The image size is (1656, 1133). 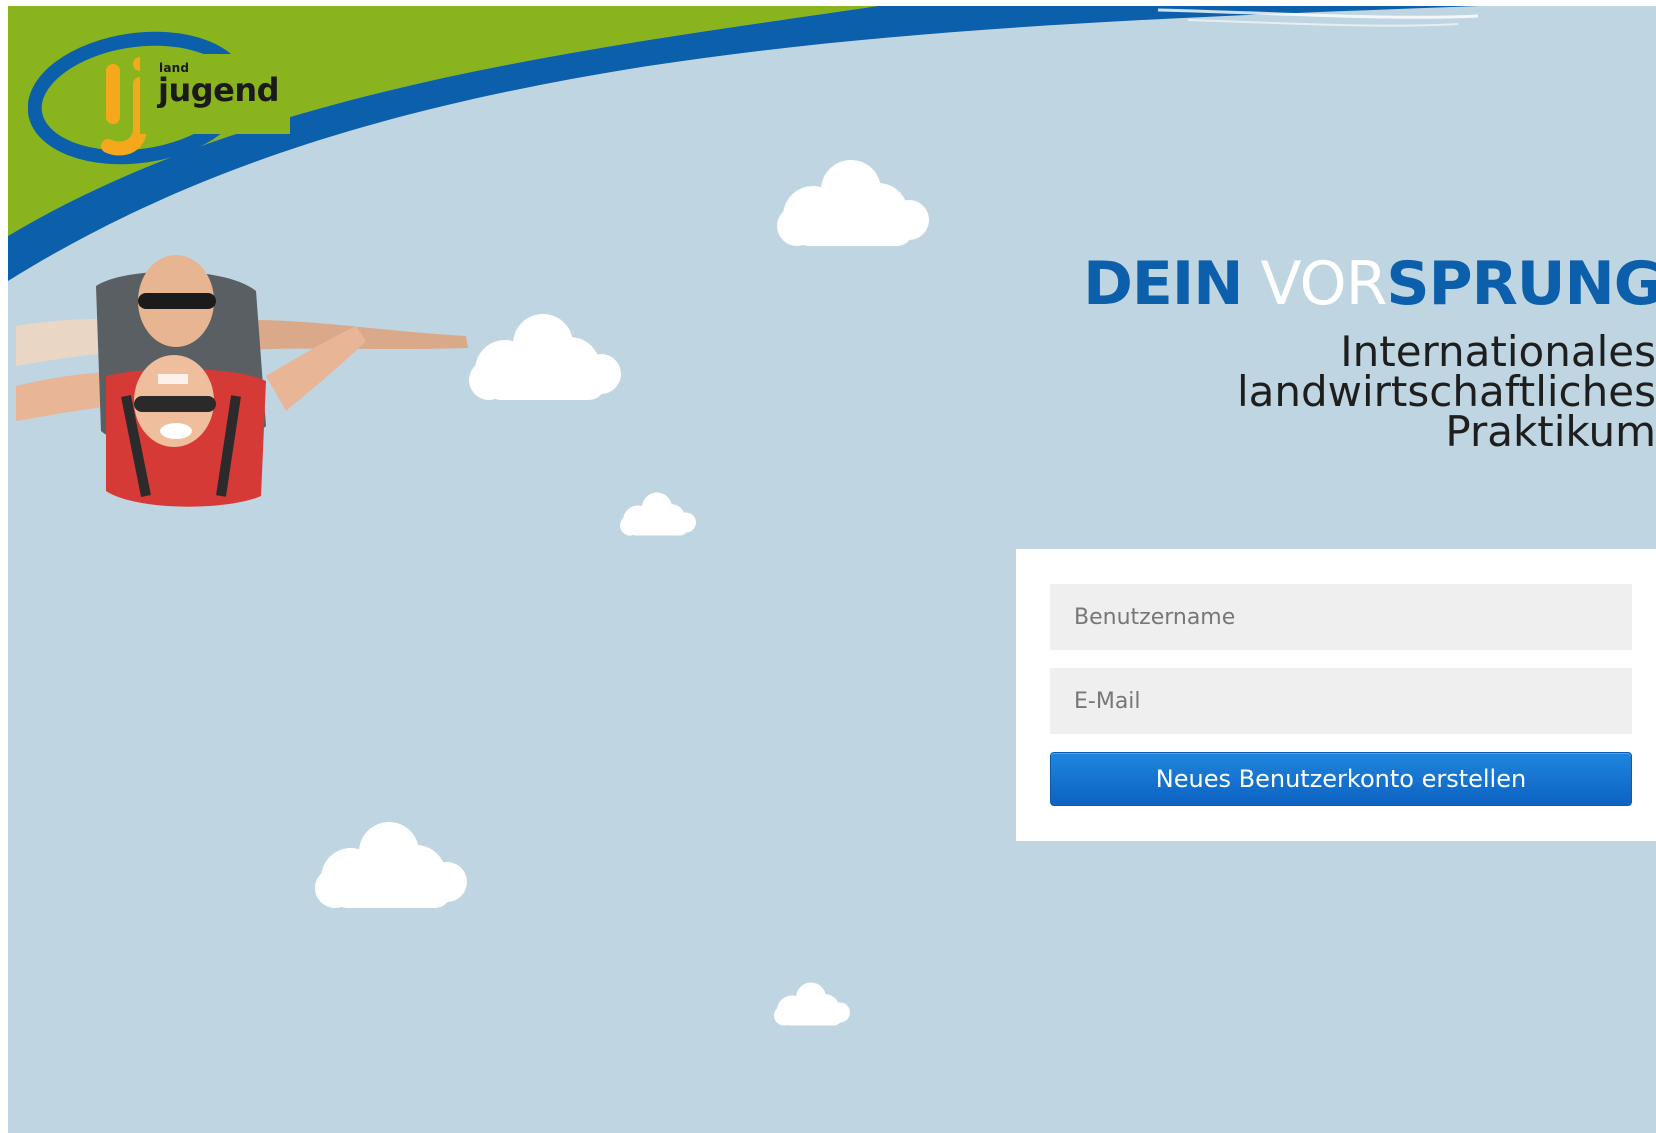 What do you see at coordinates (1163, 284) in the screenshot?
I see `headline-word-dein: DEIN` at bounding box center [1163, 284].